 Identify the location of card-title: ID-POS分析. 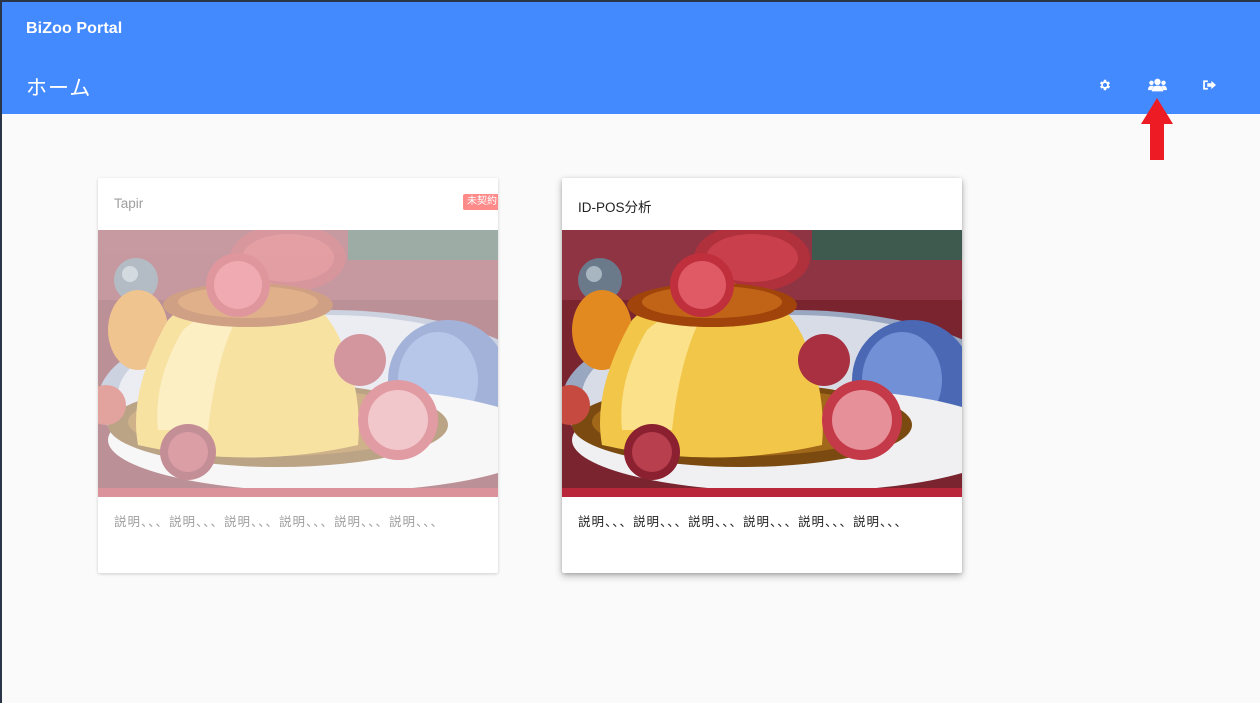
(615, 207).